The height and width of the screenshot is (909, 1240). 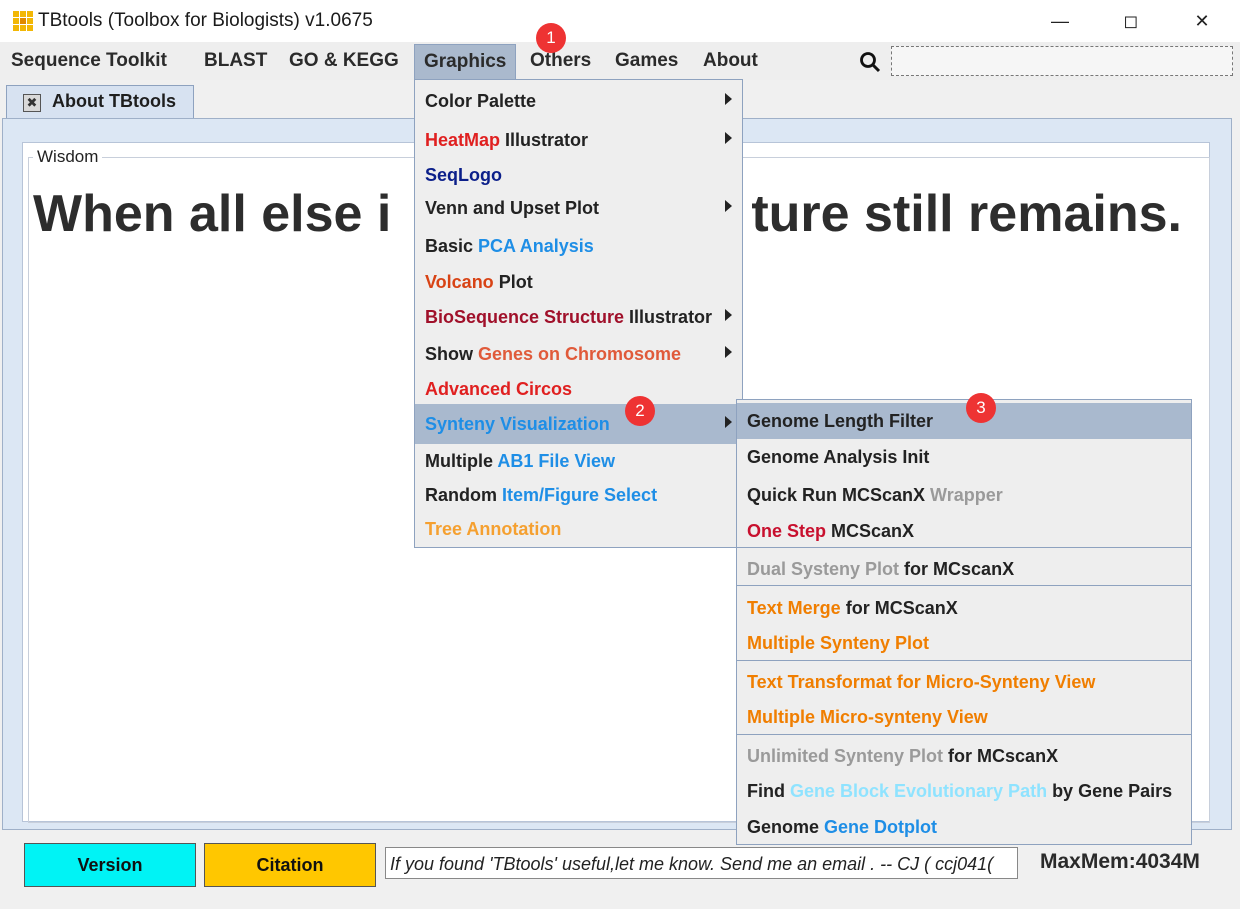 I want to click on menu-item-text: PCA Analysis, so click(x=536, y=246).